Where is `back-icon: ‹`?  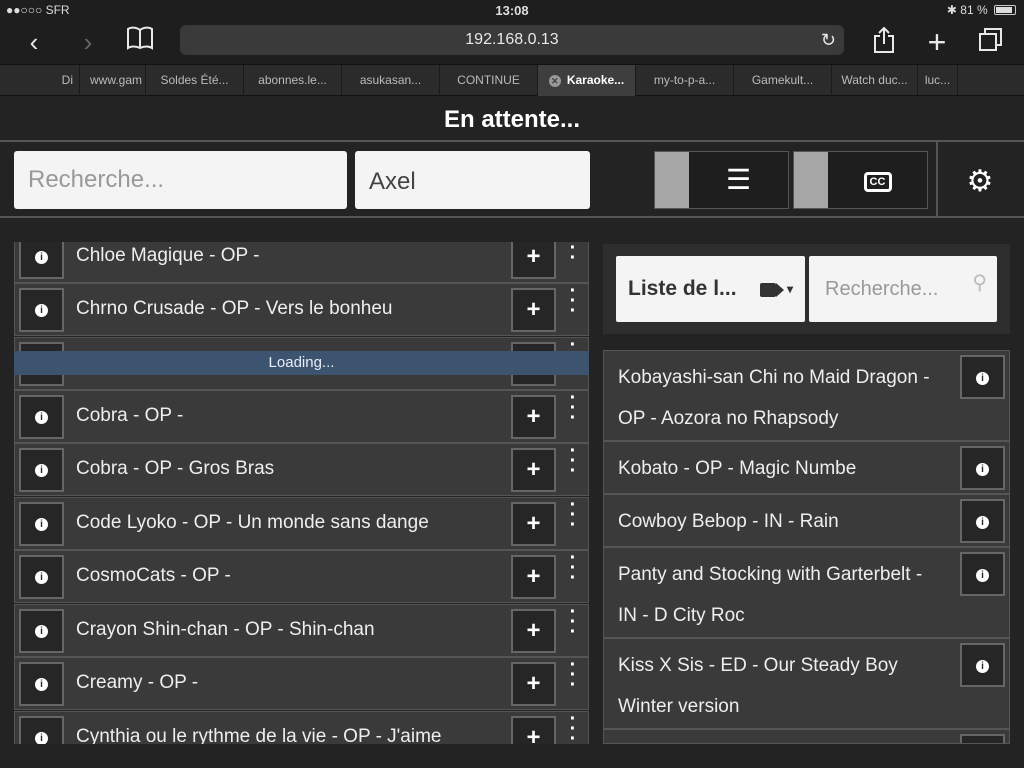 back-icon: ‹ is located at coordinates (34, 42).